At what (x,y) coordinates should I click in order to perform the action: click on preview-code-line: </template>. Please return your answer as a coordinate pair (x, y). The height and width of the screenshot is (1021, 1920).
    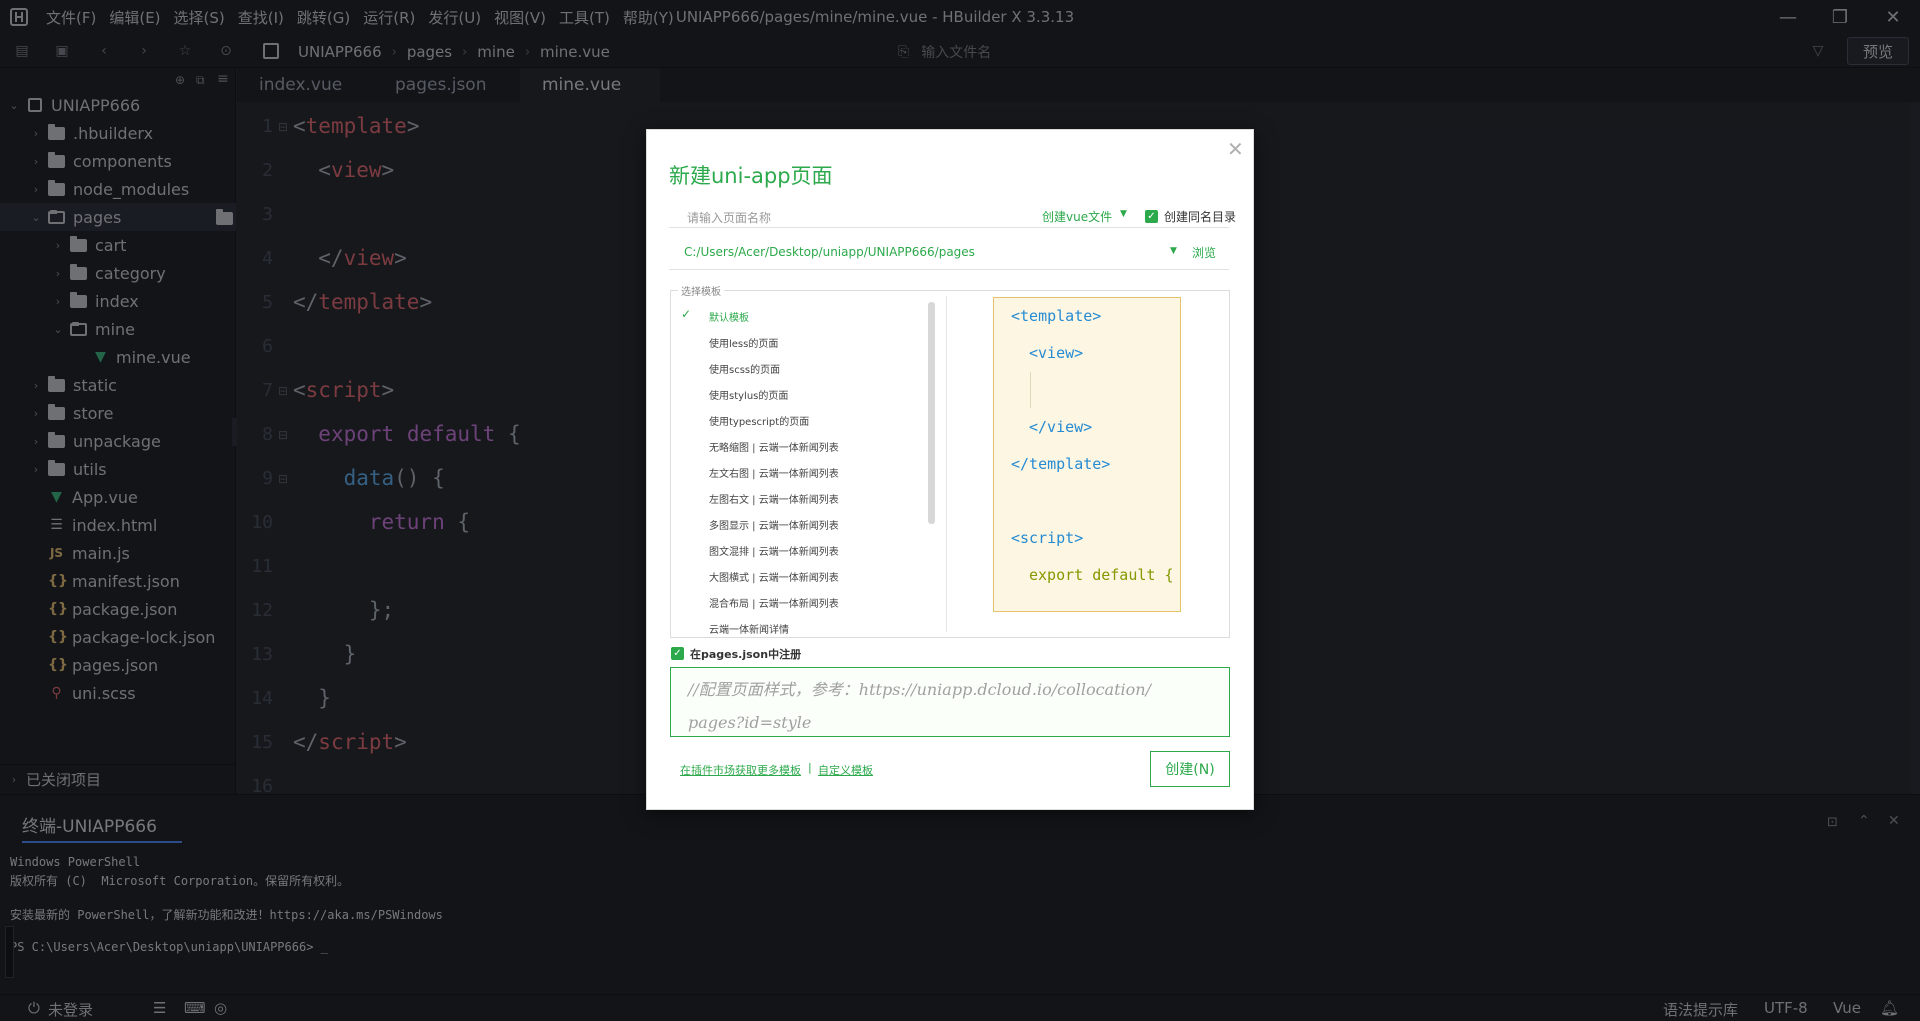
    Looking at the image, I should click on (1061, 464).